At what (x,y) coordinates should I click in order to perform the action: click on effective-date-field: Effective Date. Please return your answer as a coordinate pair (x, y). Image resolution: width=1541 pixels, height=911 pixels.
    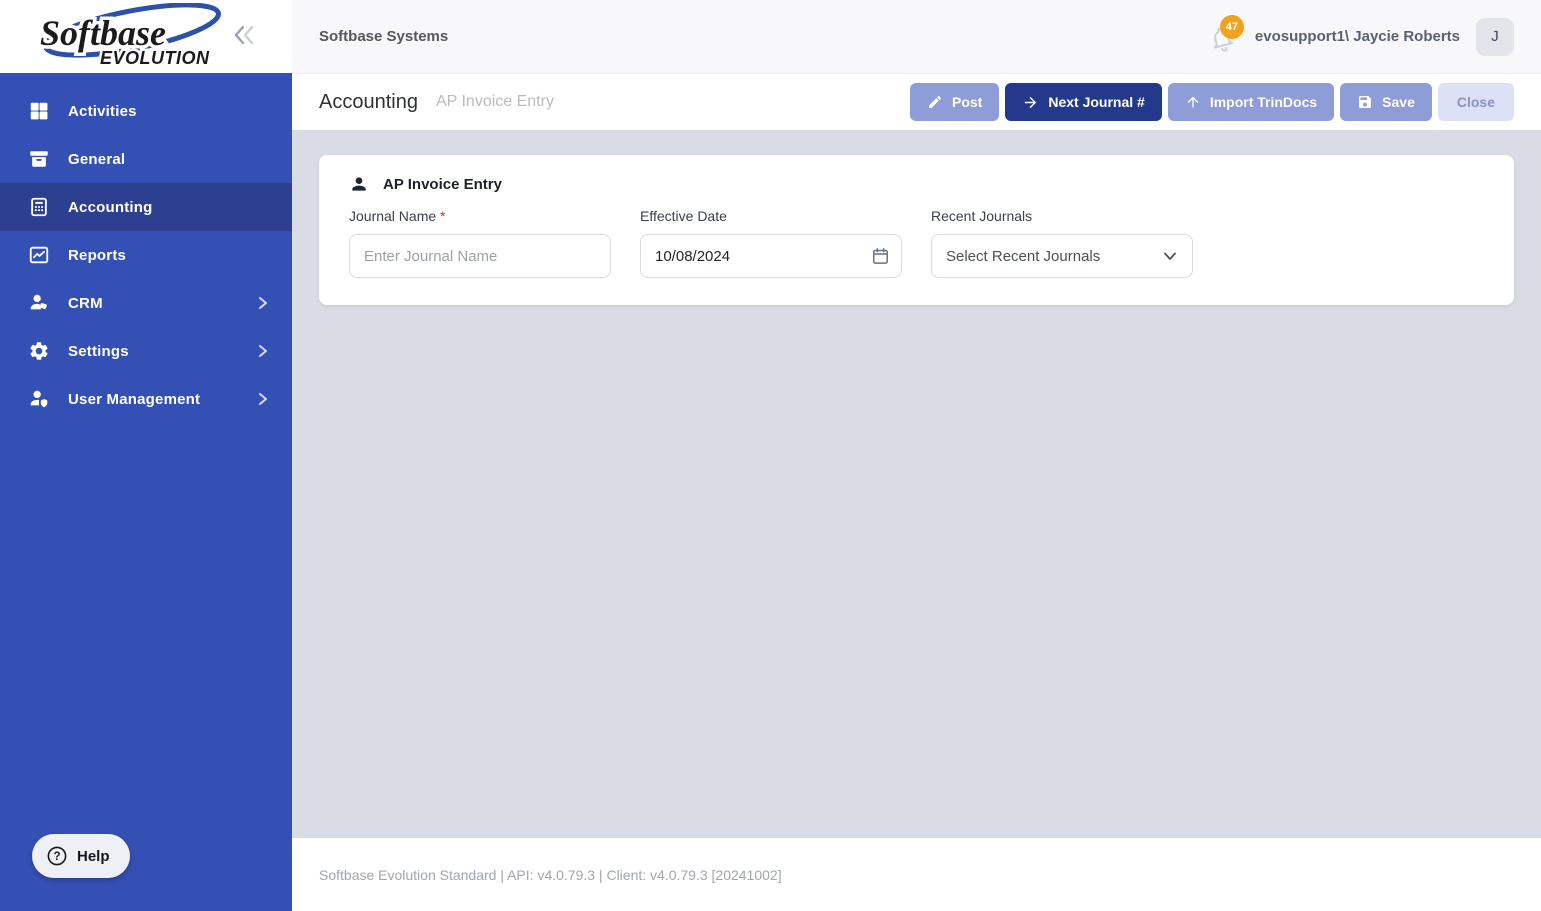
    Looking at the image, I should click on (771, 243).